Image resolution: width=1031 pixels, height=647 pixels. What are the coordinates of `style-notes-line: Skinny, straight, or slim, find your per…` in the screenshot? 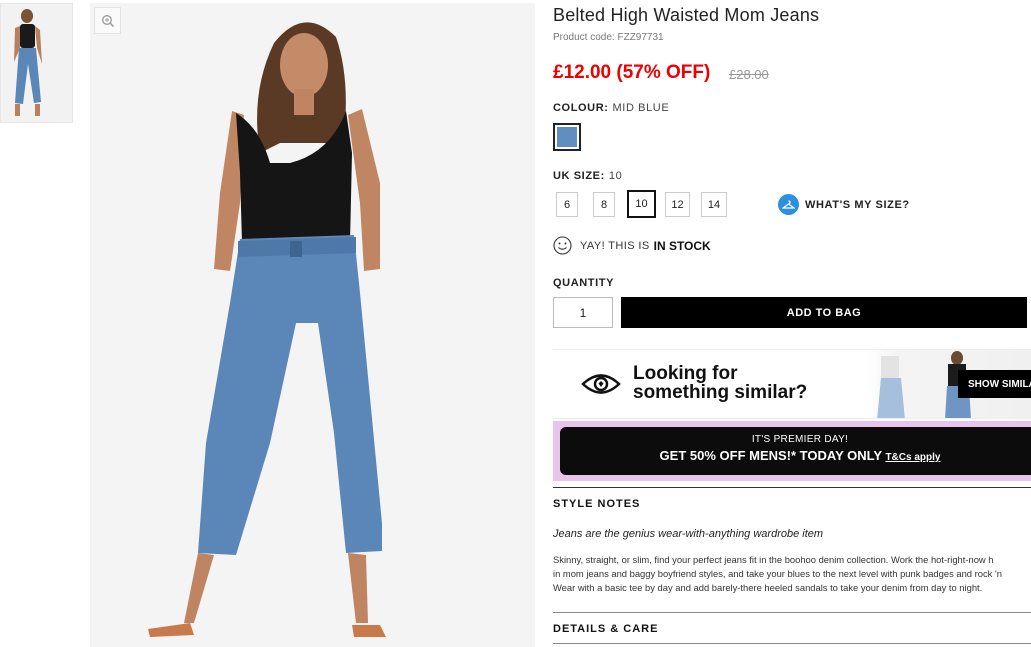 It's located at (773, 559).